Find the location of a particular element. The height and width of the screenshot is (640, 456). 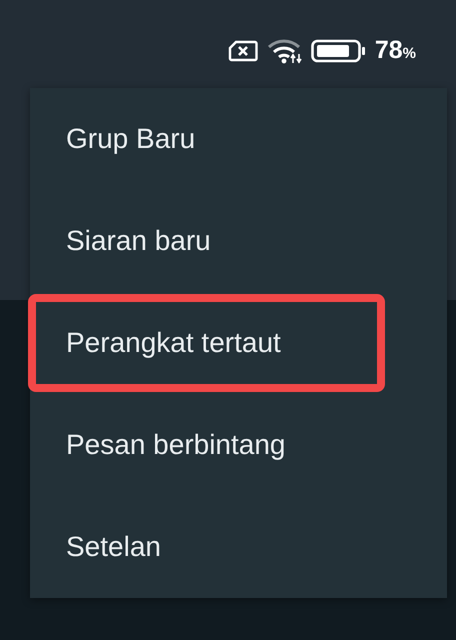

menu-item: Setelan is located at coordinates (113, 547).